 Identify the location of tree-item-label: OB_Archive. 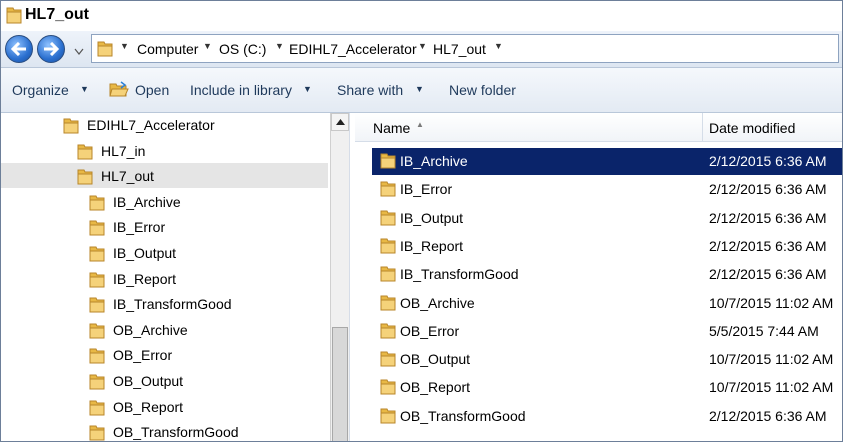
(150, 329).